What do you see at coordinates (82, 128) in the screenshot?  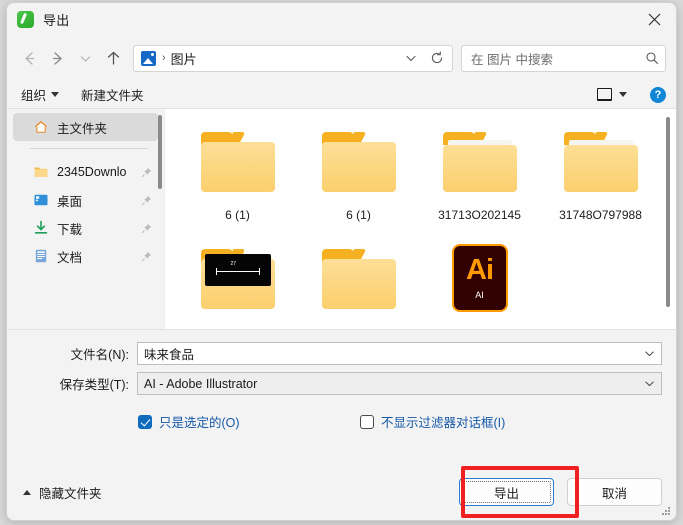 I see `sidebar-item-label: 主文件夹` at bounding box center [82, 128].